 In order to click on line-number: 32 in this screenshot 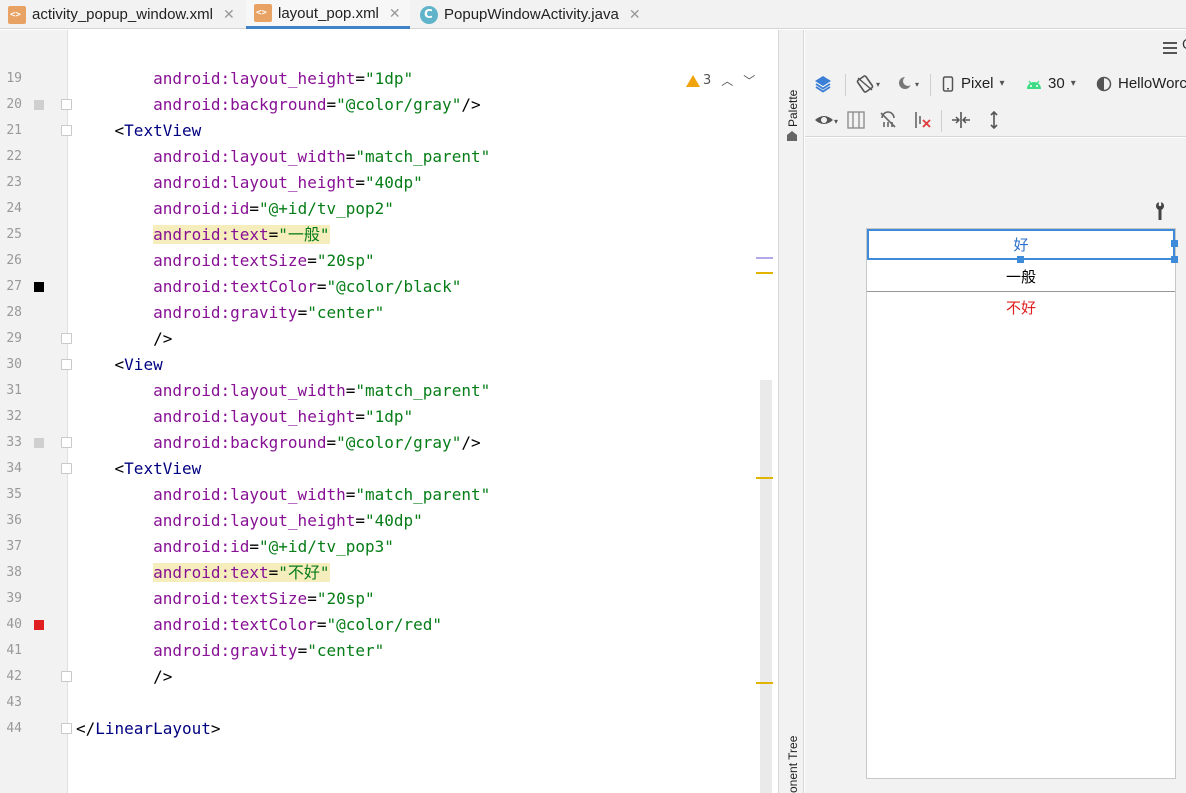, I will do `click(14, 416)`.